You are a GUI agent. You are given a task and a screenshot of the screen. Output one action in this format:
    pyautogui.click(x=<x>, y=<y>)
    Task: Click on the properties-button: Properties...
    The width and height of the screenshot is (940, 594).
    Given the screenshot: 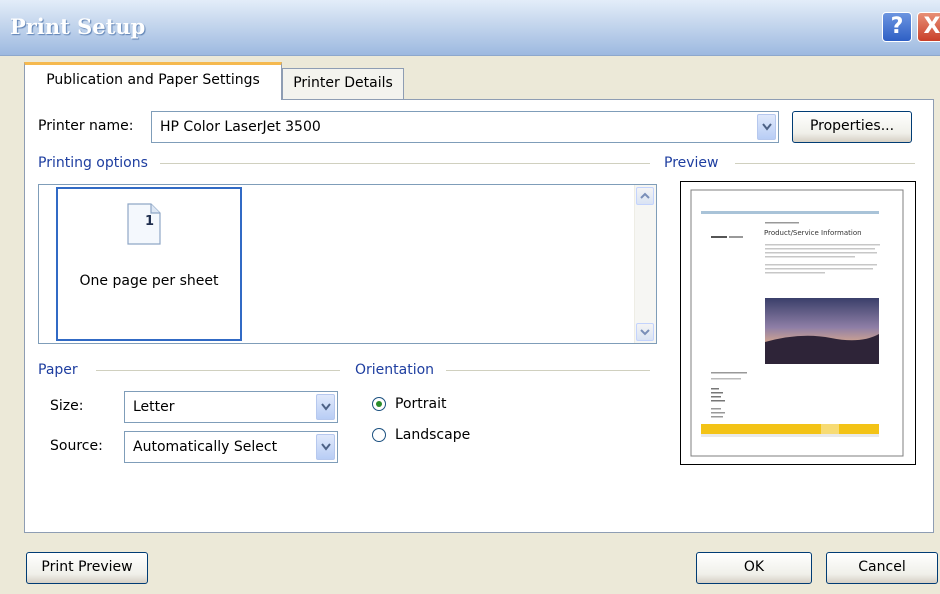 What is the action you would take?
    pyautogui.click(x=852, y=127)
    